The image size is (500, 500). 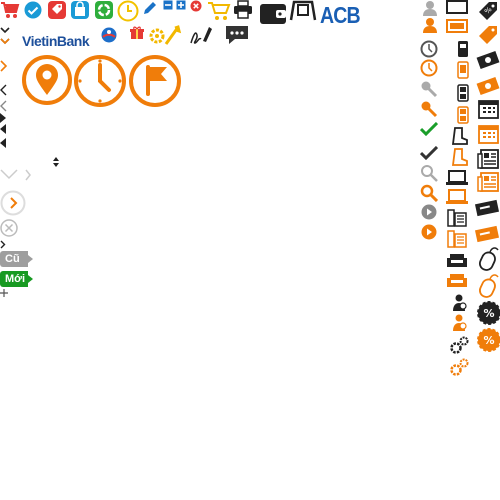 I want to click on user-orange-icon, so click(x=430, y=25).